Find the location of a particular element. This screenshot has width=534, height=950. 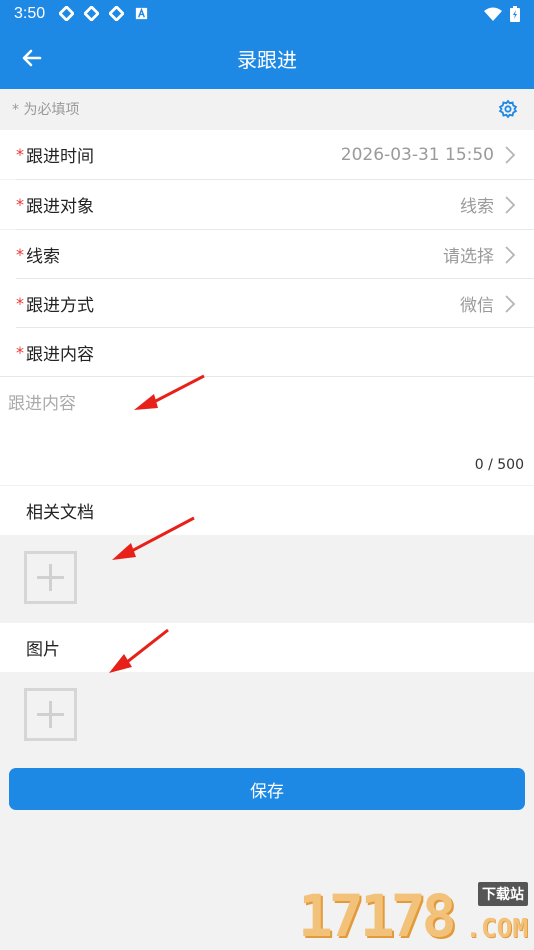

battery-charging-icon is located at coordinates (515, 13).